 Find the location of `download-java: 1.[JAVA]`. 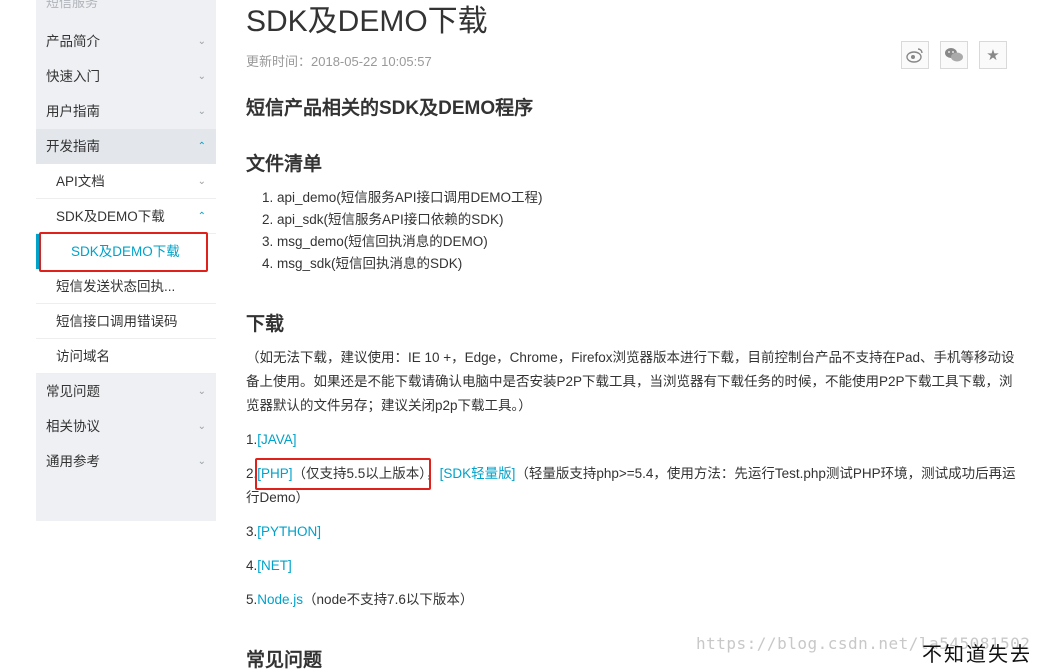

download-java: 1.[JAVA] is located at coordinates (631, 440).